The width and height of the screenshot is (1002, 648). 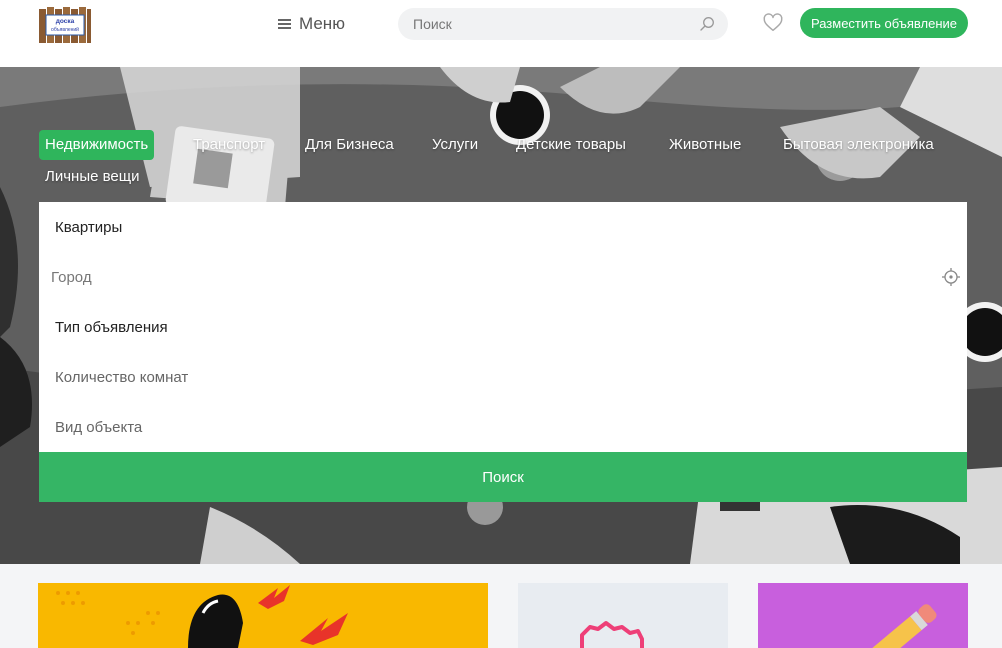 I want to click on object-type-value: Вид объекта, so click(x=99, y=427).